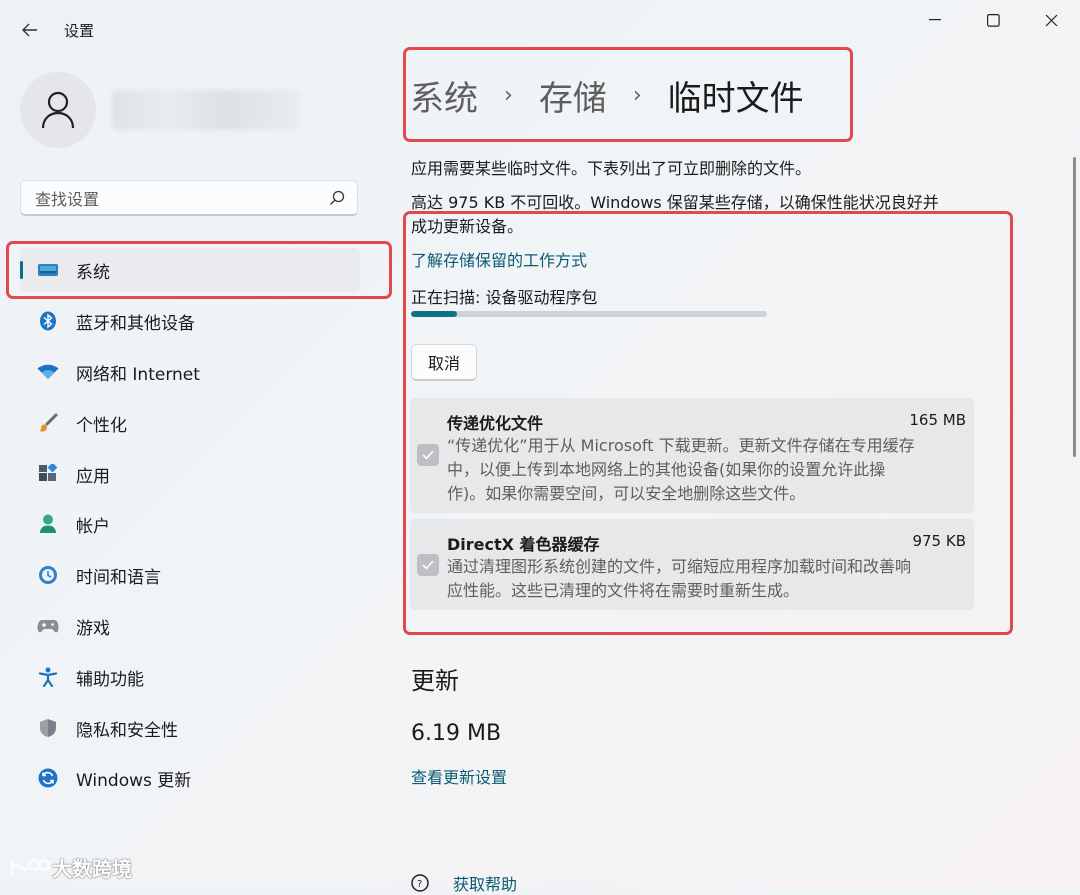  I want to click on sidebar-item-label: 网络和 Internet, so click(138, 374).